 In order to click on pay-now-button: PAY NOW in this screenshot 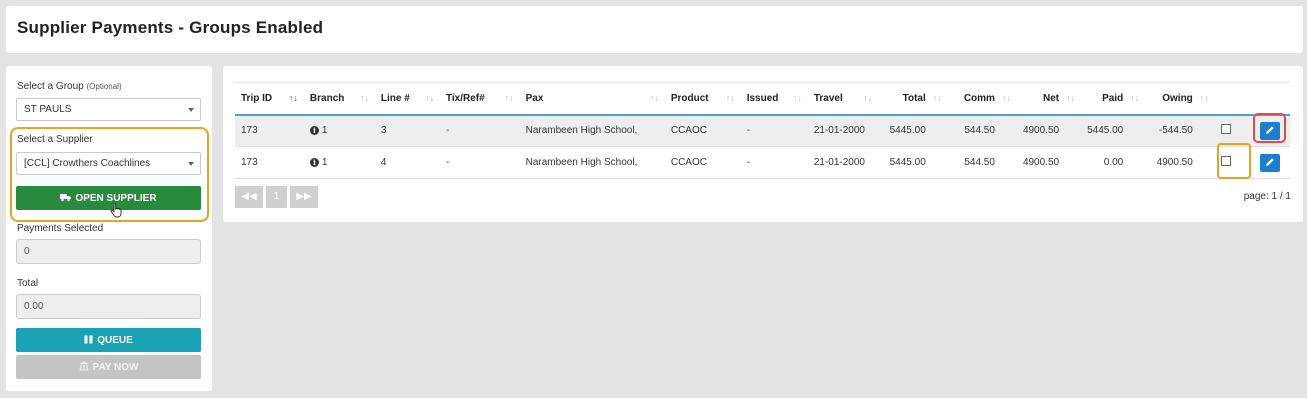, I will do `click(108, 367)`.